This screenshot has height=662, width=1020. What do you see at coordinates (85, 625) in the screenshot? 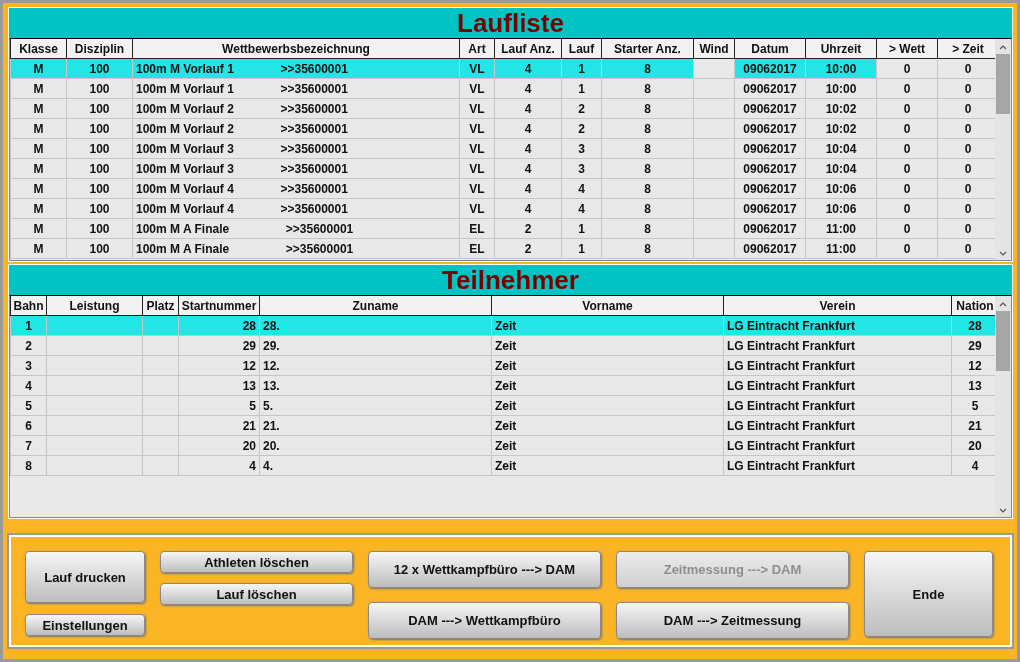
I see `action-button: Einstellungen` at bounding box center [85, 625].